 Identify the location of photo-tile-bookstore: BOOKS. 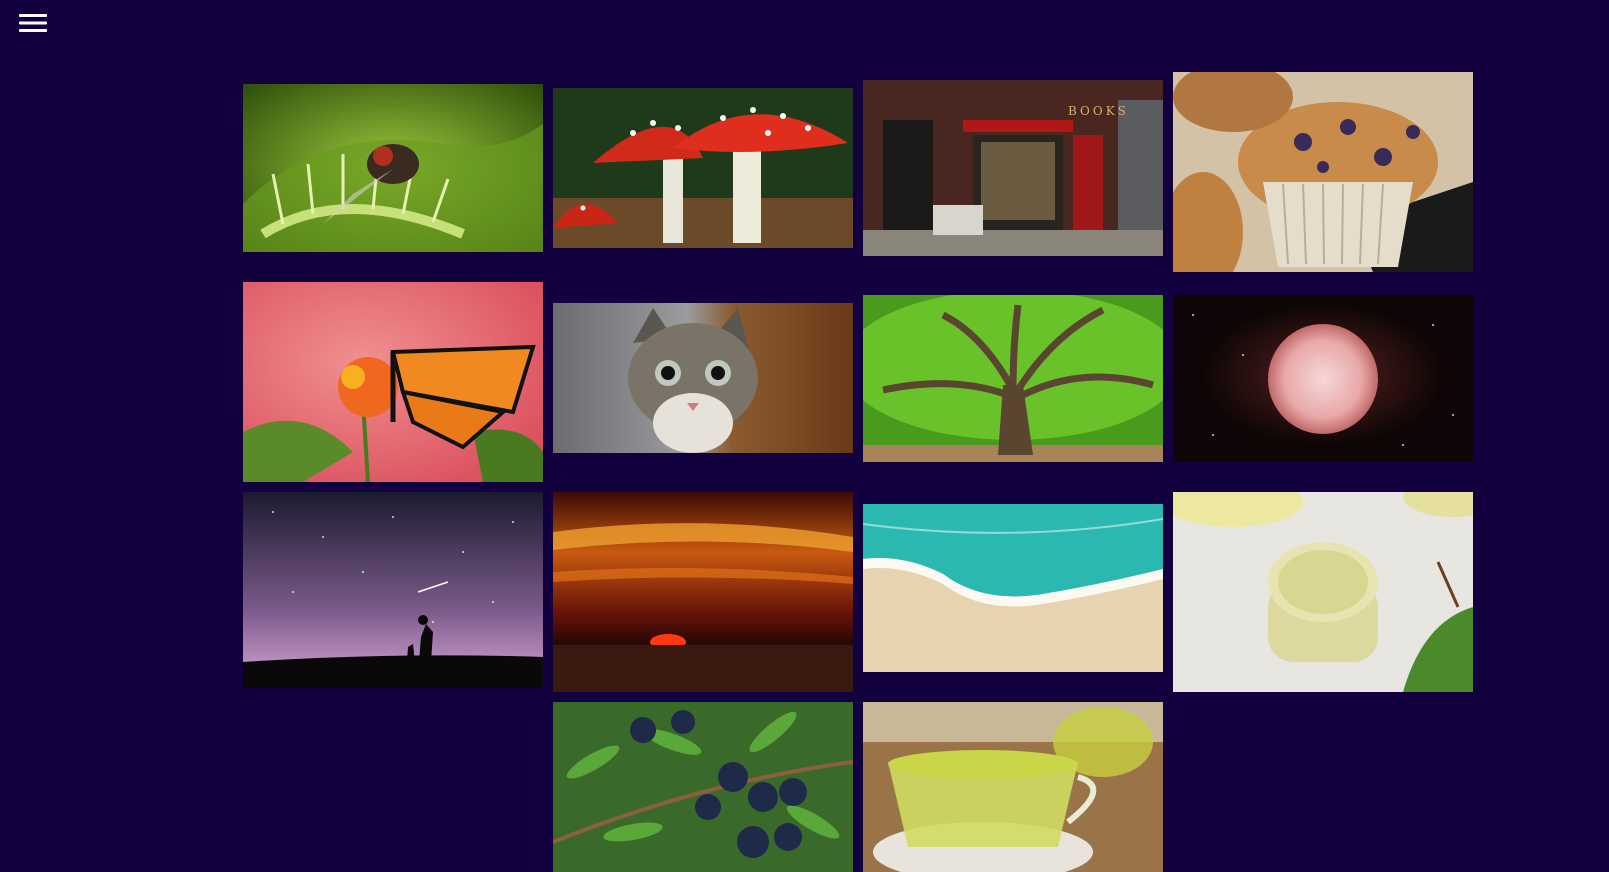
(1013, 168).